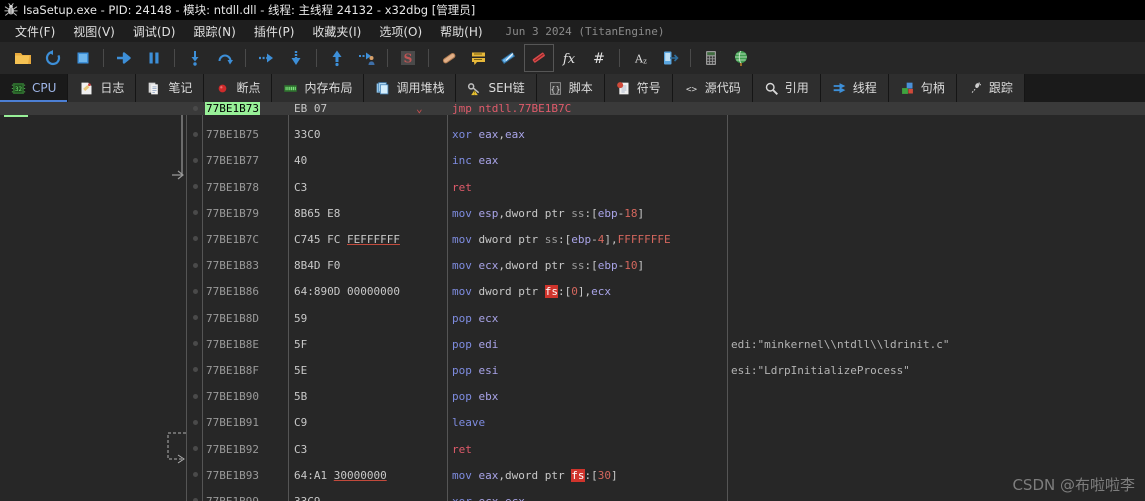 The height and width of the screenshot is (501, 1145). I want to click on disassembly-row: 77BE1B99 33C9 xor ecx,ecx, so click(572, 498).